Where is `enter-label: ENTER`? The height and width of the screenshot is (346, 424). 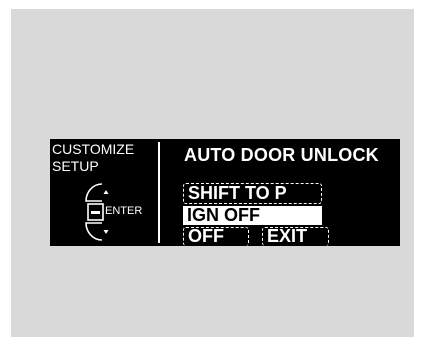
enter-label: ENTER is located at coordinates (124, 211).